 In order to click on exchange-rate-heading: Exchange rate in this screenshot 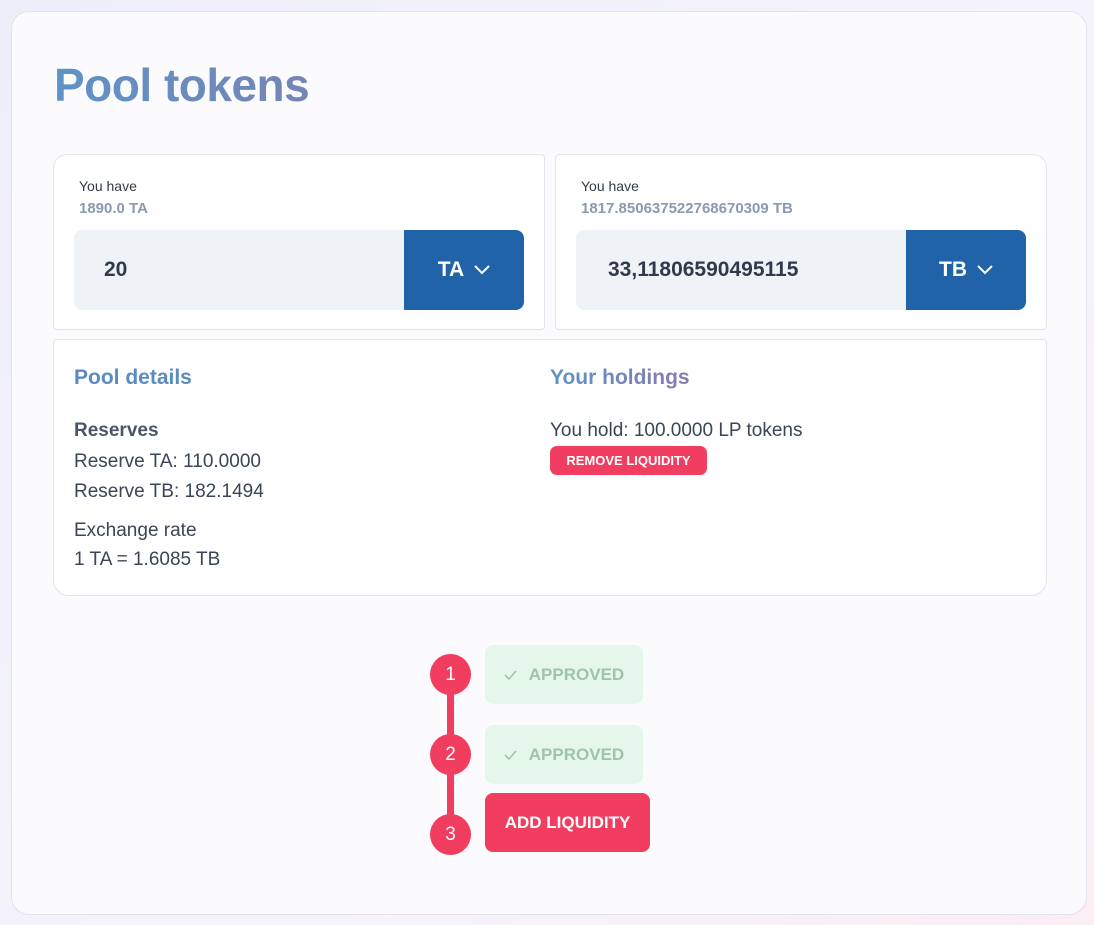, I will do `click(135, 530)`.